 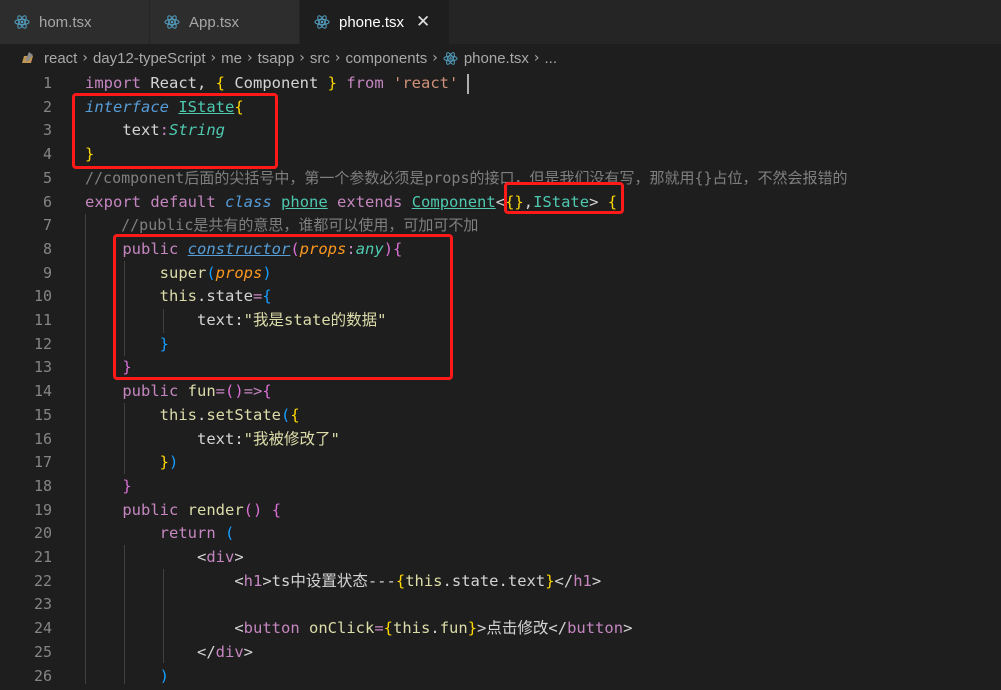 What do you see at coordinates (500, 653) in the screenshot?
I see `code-line: 25 </div>` at bounding box center [500, 653].